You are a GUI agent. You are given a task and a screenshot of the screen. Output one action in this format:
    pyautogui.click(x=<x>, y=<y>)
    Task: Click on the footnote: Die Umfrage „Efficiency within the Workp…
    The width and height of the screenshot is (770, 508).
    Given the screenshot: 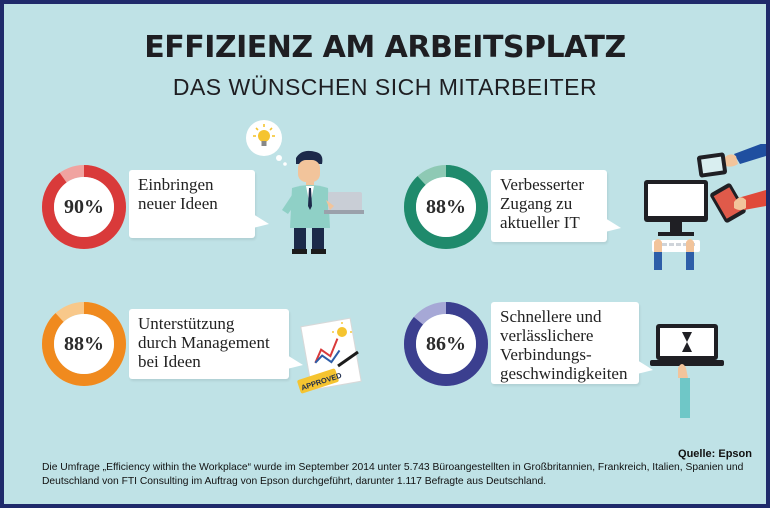 What is the action you would take?
    pyautogui.click(x=393, y=474)
    